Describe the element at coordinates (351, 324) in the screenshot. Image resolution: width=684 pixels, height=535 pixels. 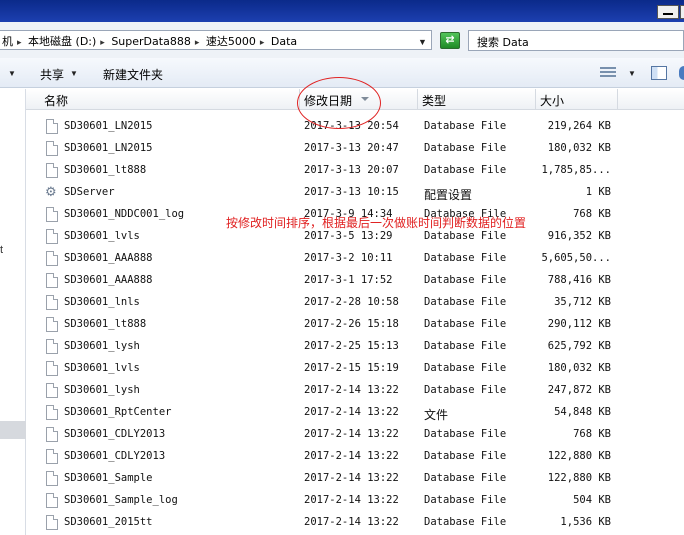
I see `file-date: 2017-2-26 15:18` at that location.